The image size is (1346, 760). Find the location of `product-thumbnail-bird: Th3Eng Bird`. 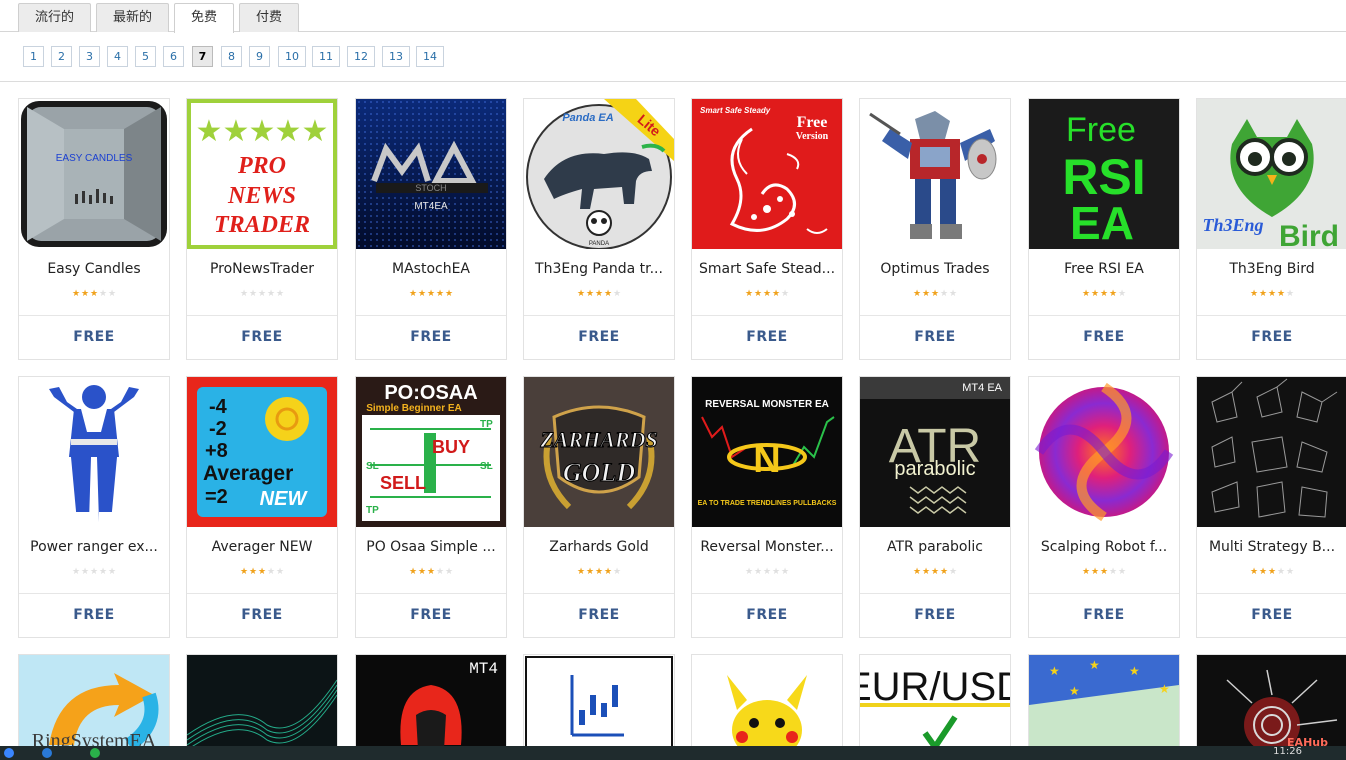

product-thumbnail-bird: Th3Eng Bird is located at coordinates (1271, 174).